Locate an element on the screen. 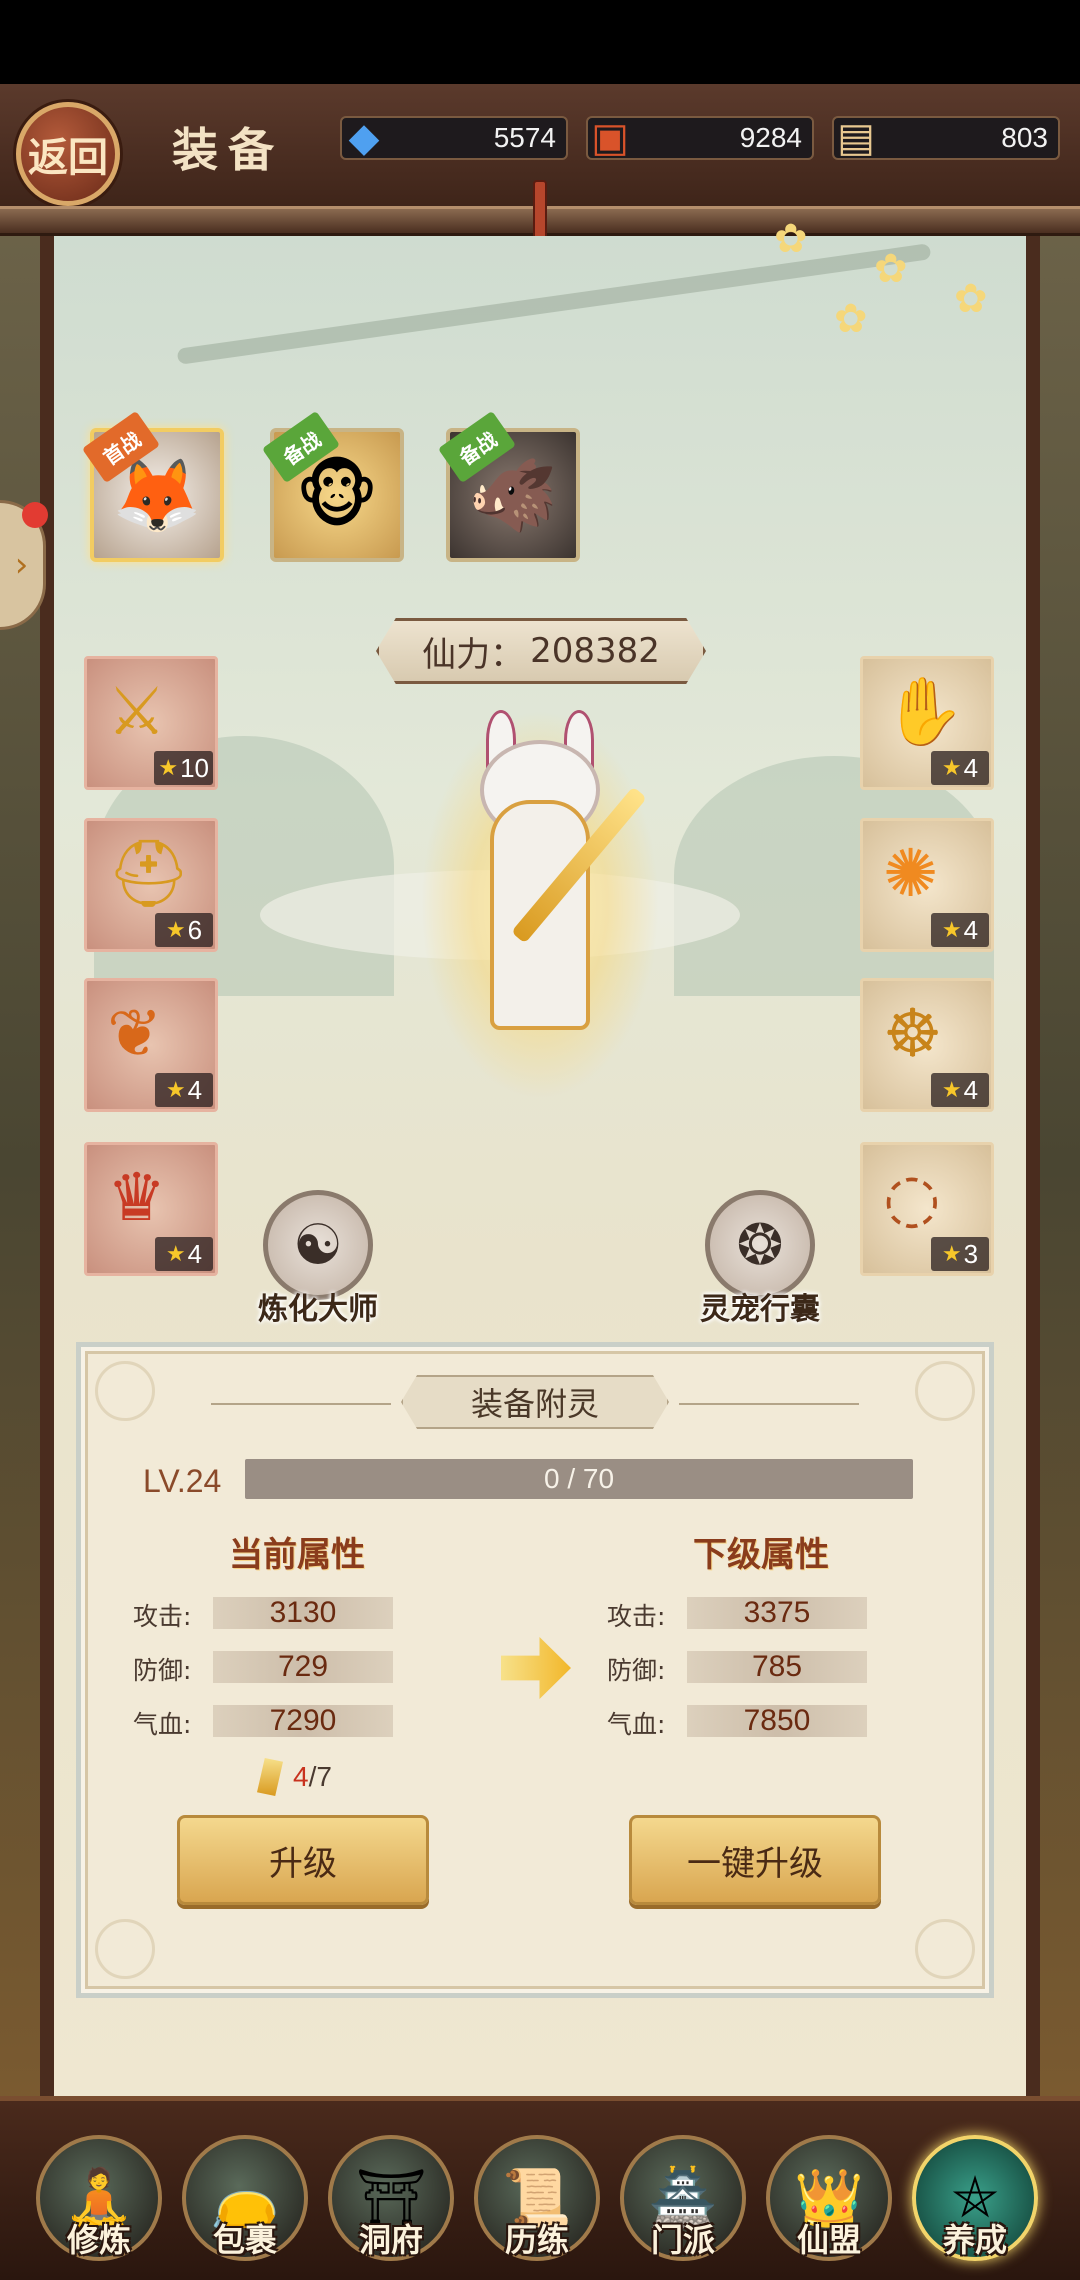 This screenshot has height=2280, width=1080. equip-slot-bracer: ❦ ★ 4 is located at coordinates (151, 1045).